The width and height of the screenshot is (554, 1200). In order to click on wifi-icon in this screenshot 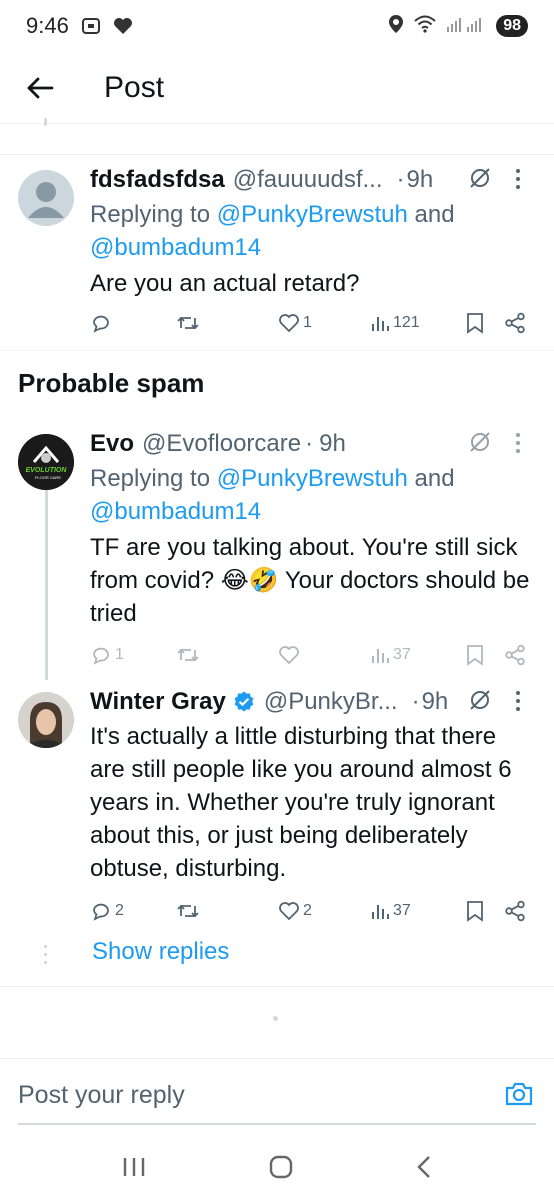, I will do `click(425, 26)`.